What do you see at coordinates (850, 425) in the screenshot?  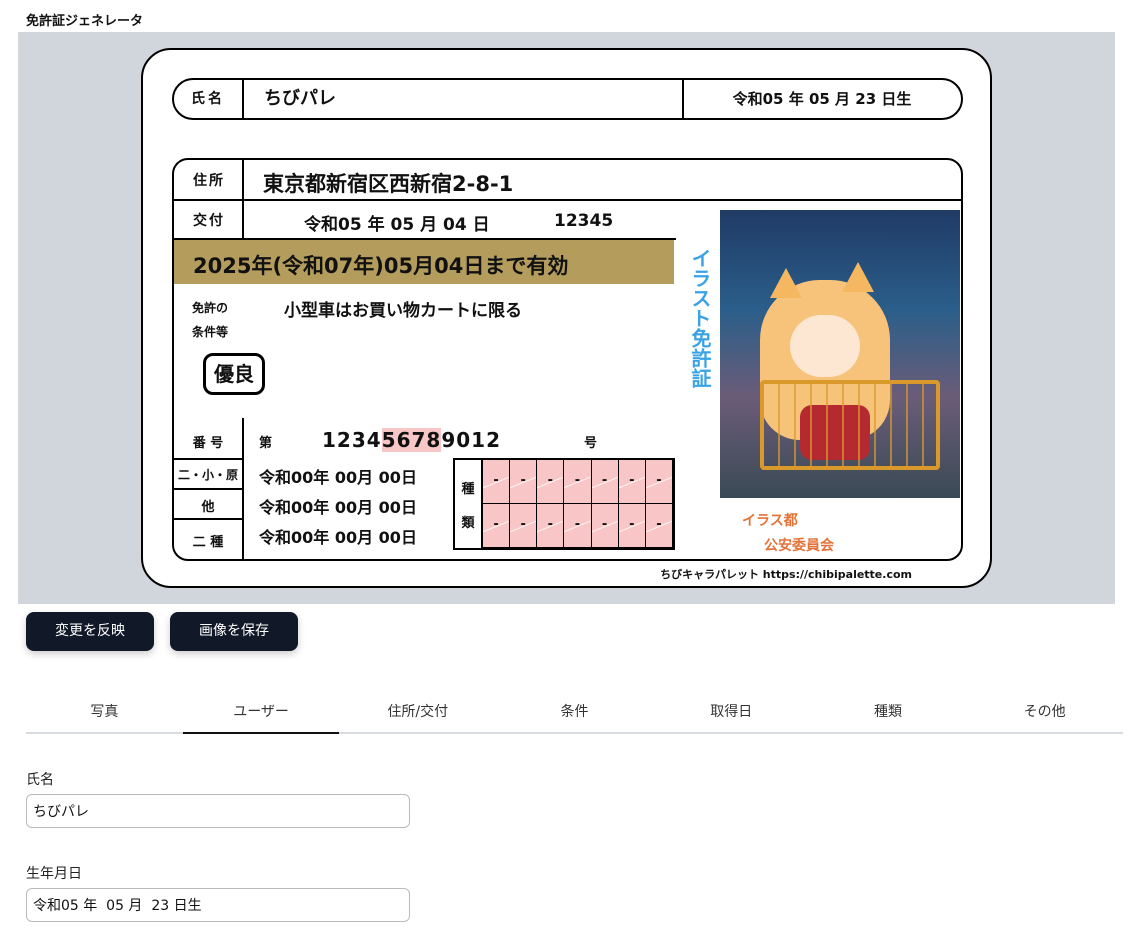 I see `shopping-cart-icon` at bounding box center [850, 425].